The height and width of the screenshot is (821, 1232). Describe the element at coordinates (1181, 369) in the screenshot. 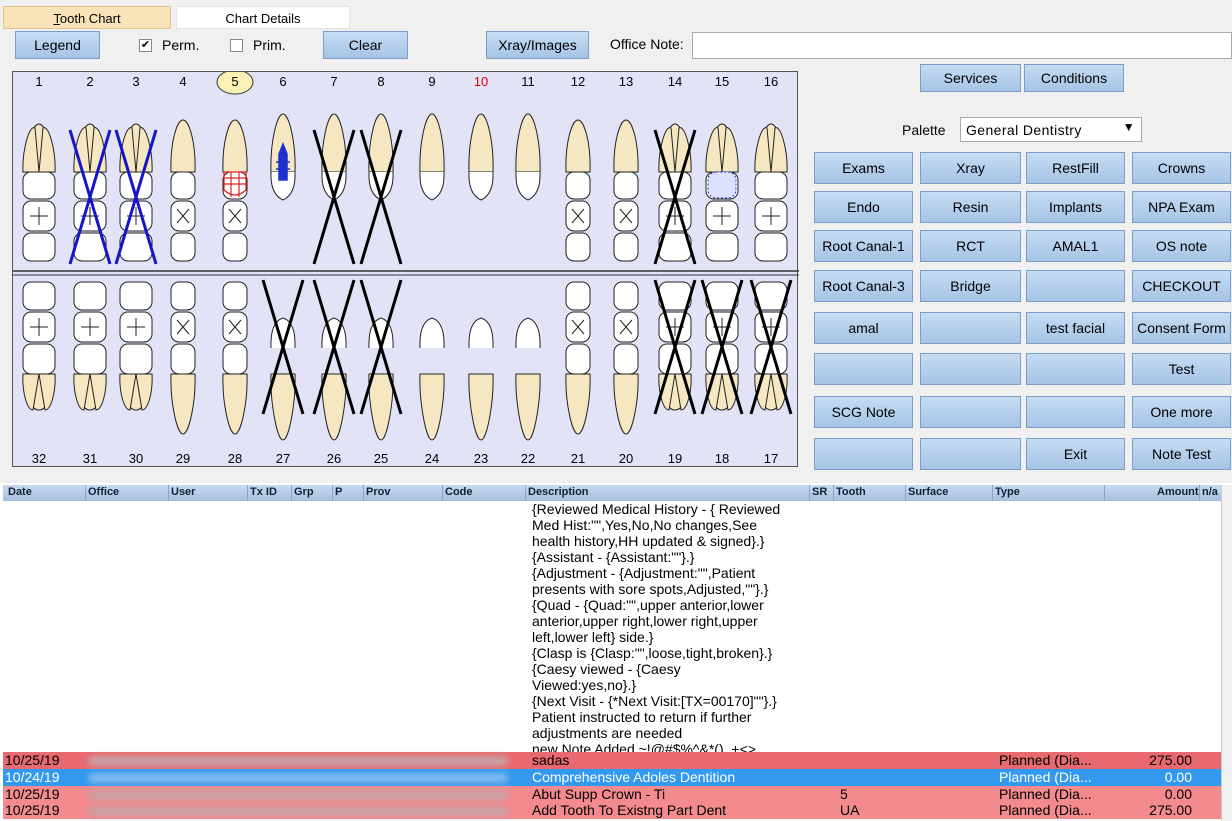

I see `palette-button-test: Test` at that location.